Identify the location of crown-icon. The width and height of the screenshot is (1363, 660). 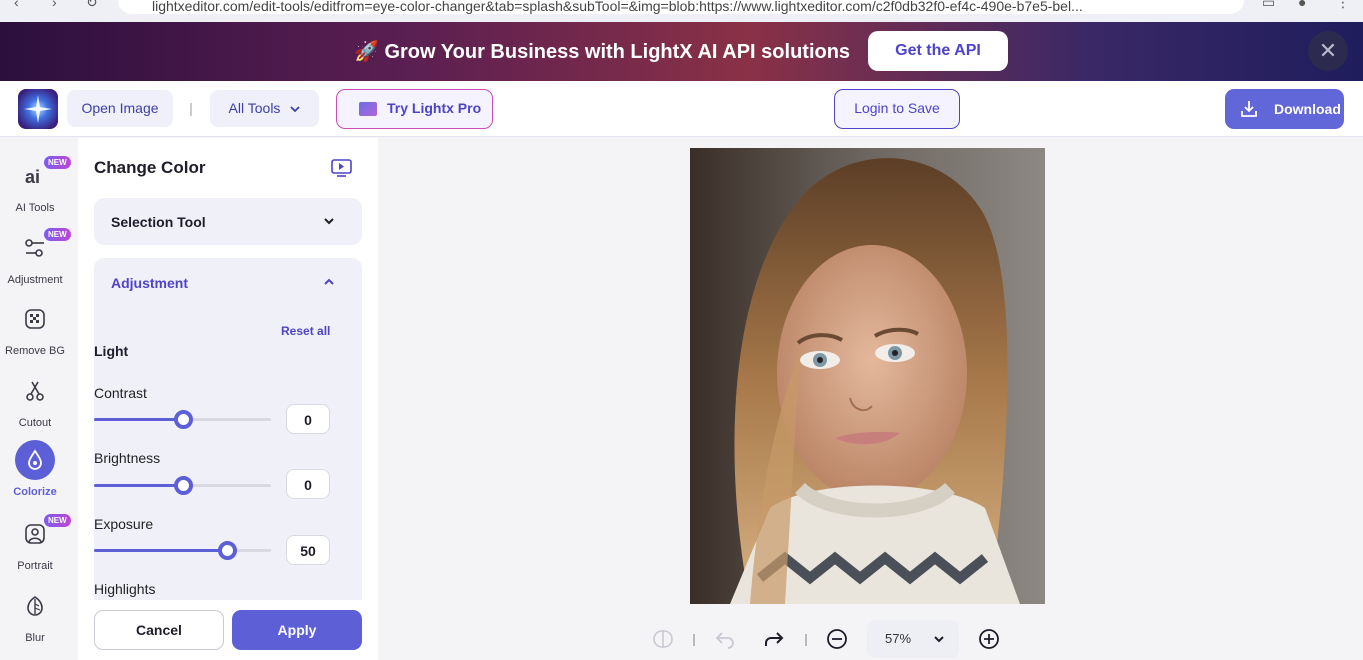
(368, 109).